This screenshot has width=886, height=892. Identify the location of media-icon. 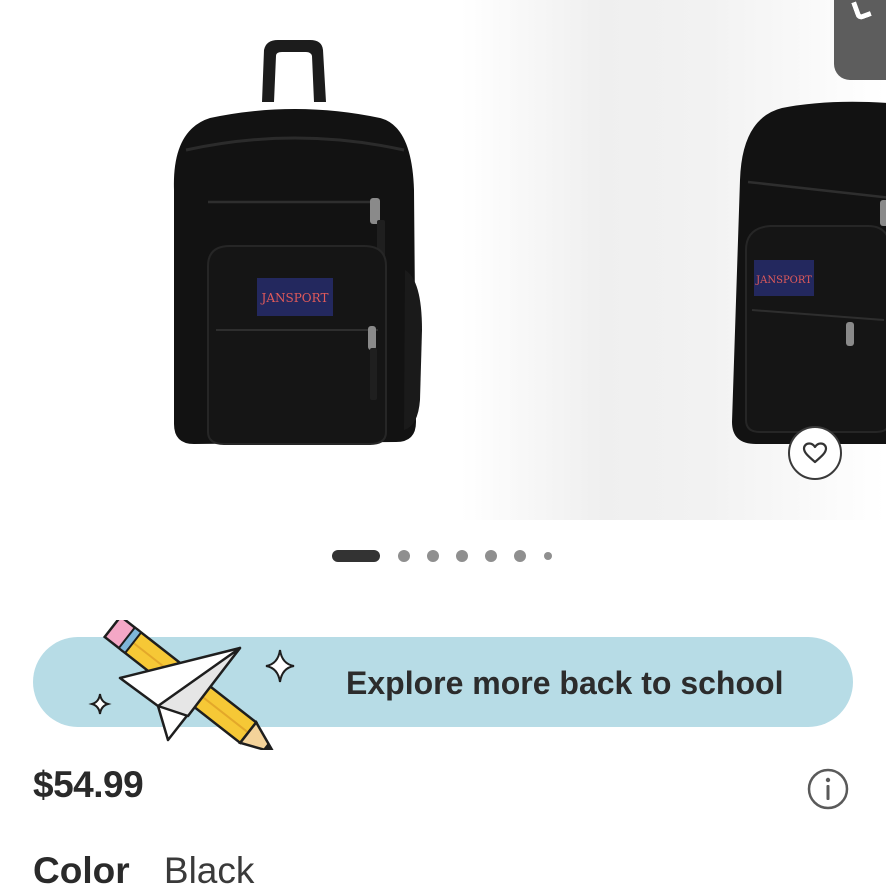
(860, 40).